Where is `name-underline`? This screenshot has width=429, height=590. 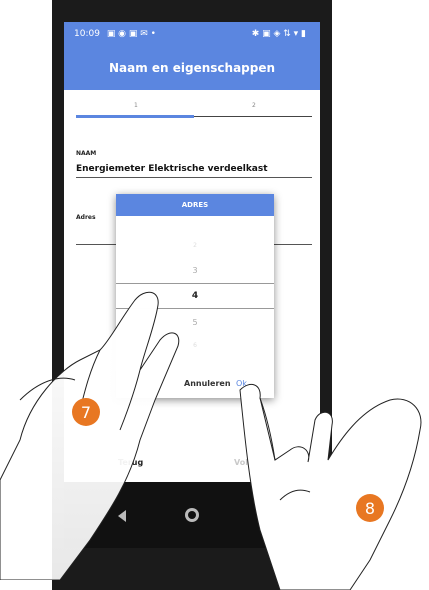
name-underline is located at coordinates (194, 177).